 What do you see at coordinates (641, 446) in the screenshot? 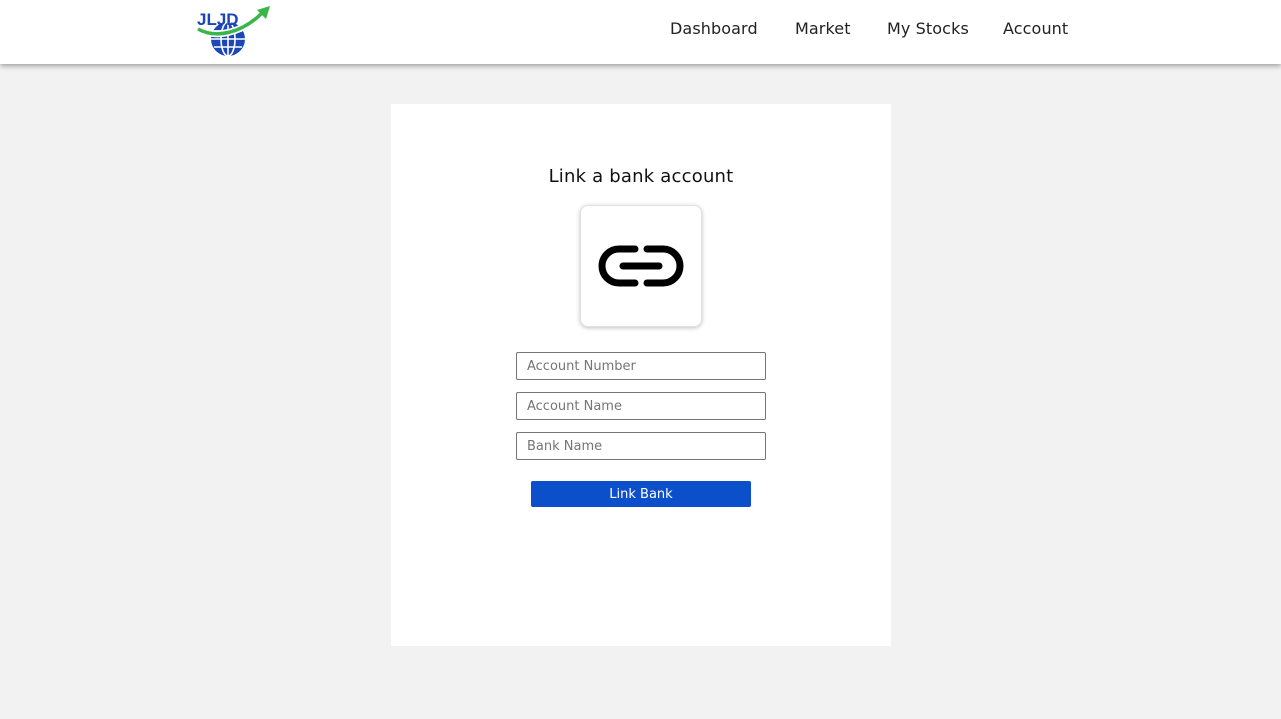
I see `bank-name-input` at bounding box center [641, 446].